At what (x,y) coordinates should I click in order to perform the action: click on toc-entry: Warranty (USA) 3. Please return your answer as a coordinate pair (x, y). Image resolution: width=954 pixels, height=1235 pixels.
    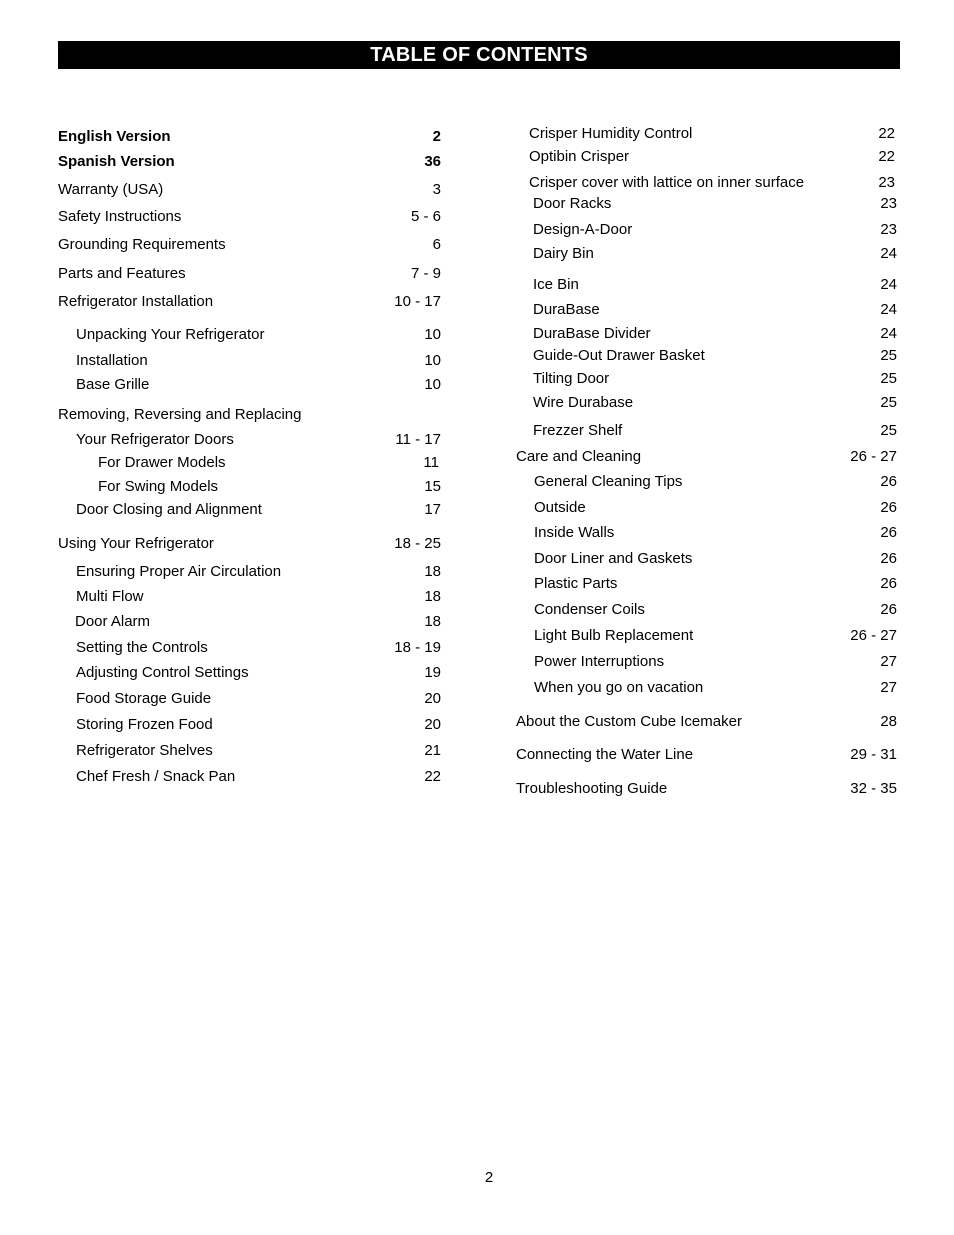
    Looking at the image, I should click on (249, 190).